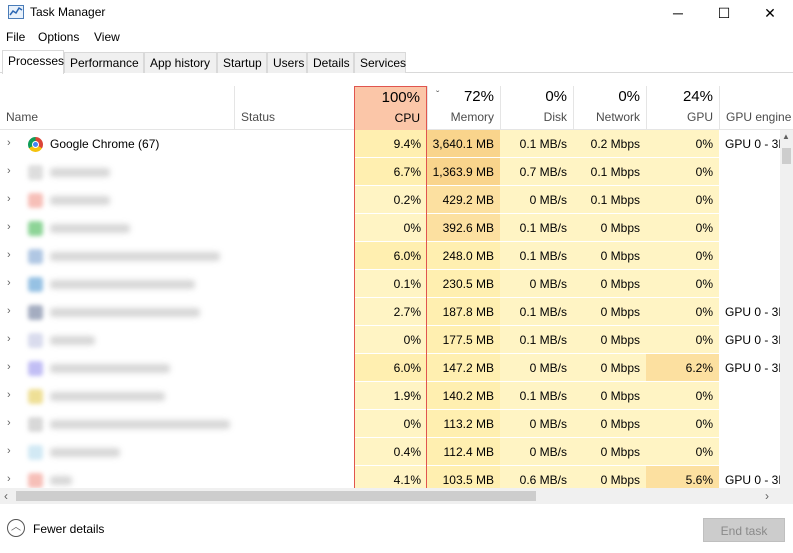  I want to click on header-memory-percent: 72%, so click(478, 96).